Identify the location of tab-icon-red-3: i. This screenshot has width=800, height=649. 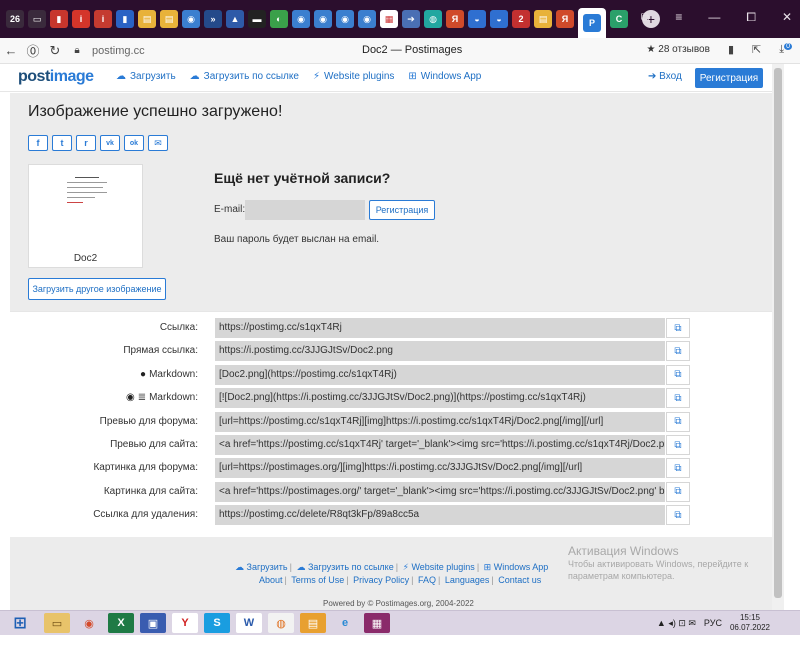
(103, 19).